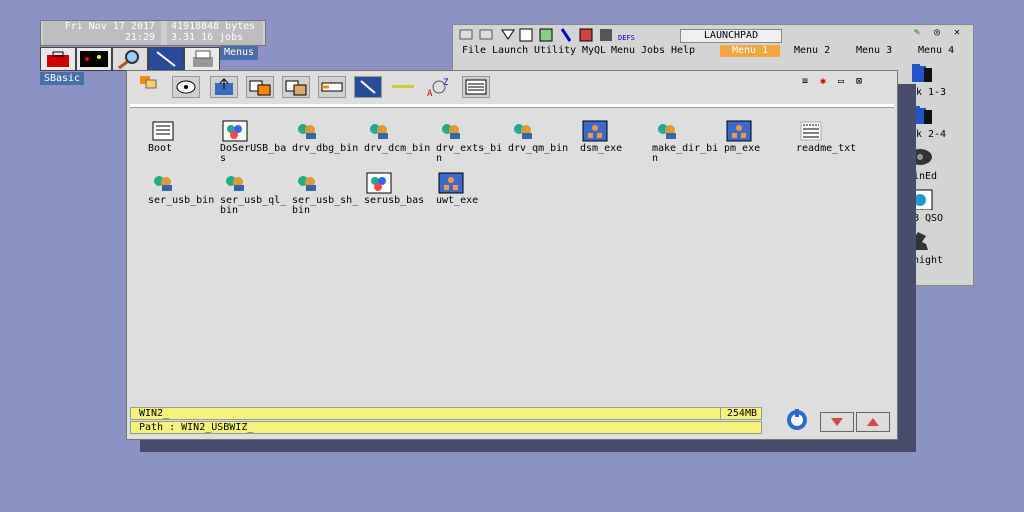  I want to click on path-text: Path : WIN2_USBWIZ_, so click(196, 427).